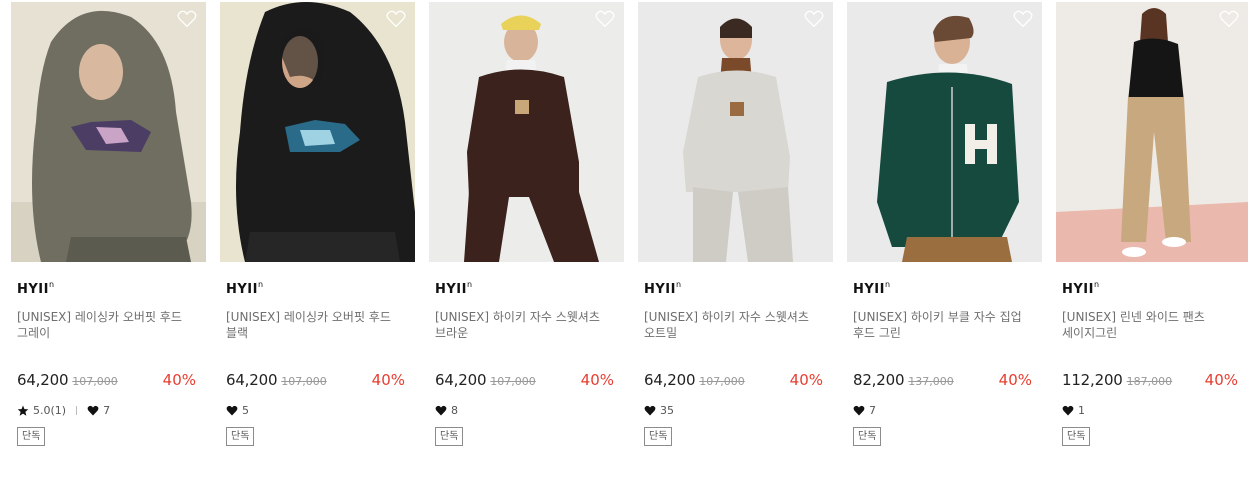 The height and width of the screenshot is (487, 1255). I want to click on product-name: [UNISEX] 하이키 자수 스웻셔츠 브라운, so click(526, 340).